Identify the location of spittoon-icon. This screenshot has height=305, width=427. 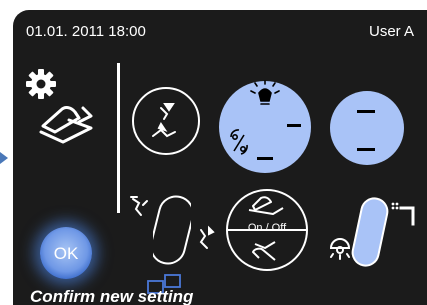
(403, 214).